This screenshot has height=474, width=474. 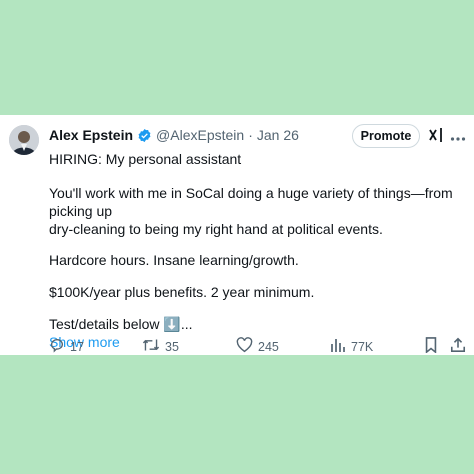 I want to click on bookmark-button, so click(x=431, y=346).